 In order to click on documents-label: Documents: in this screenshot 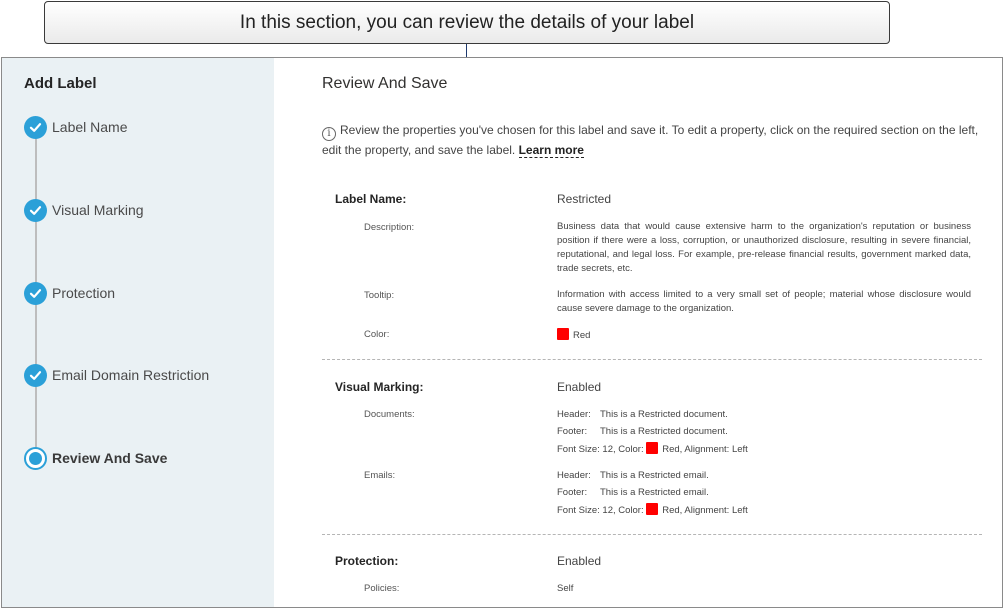, I will do `click(389, 414)`.